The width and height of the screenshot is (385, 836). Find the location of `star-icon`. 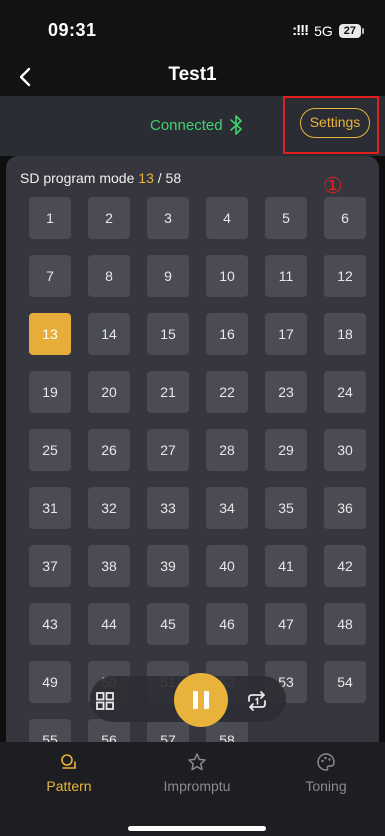

star-icon is located at coordinates (197, 762).